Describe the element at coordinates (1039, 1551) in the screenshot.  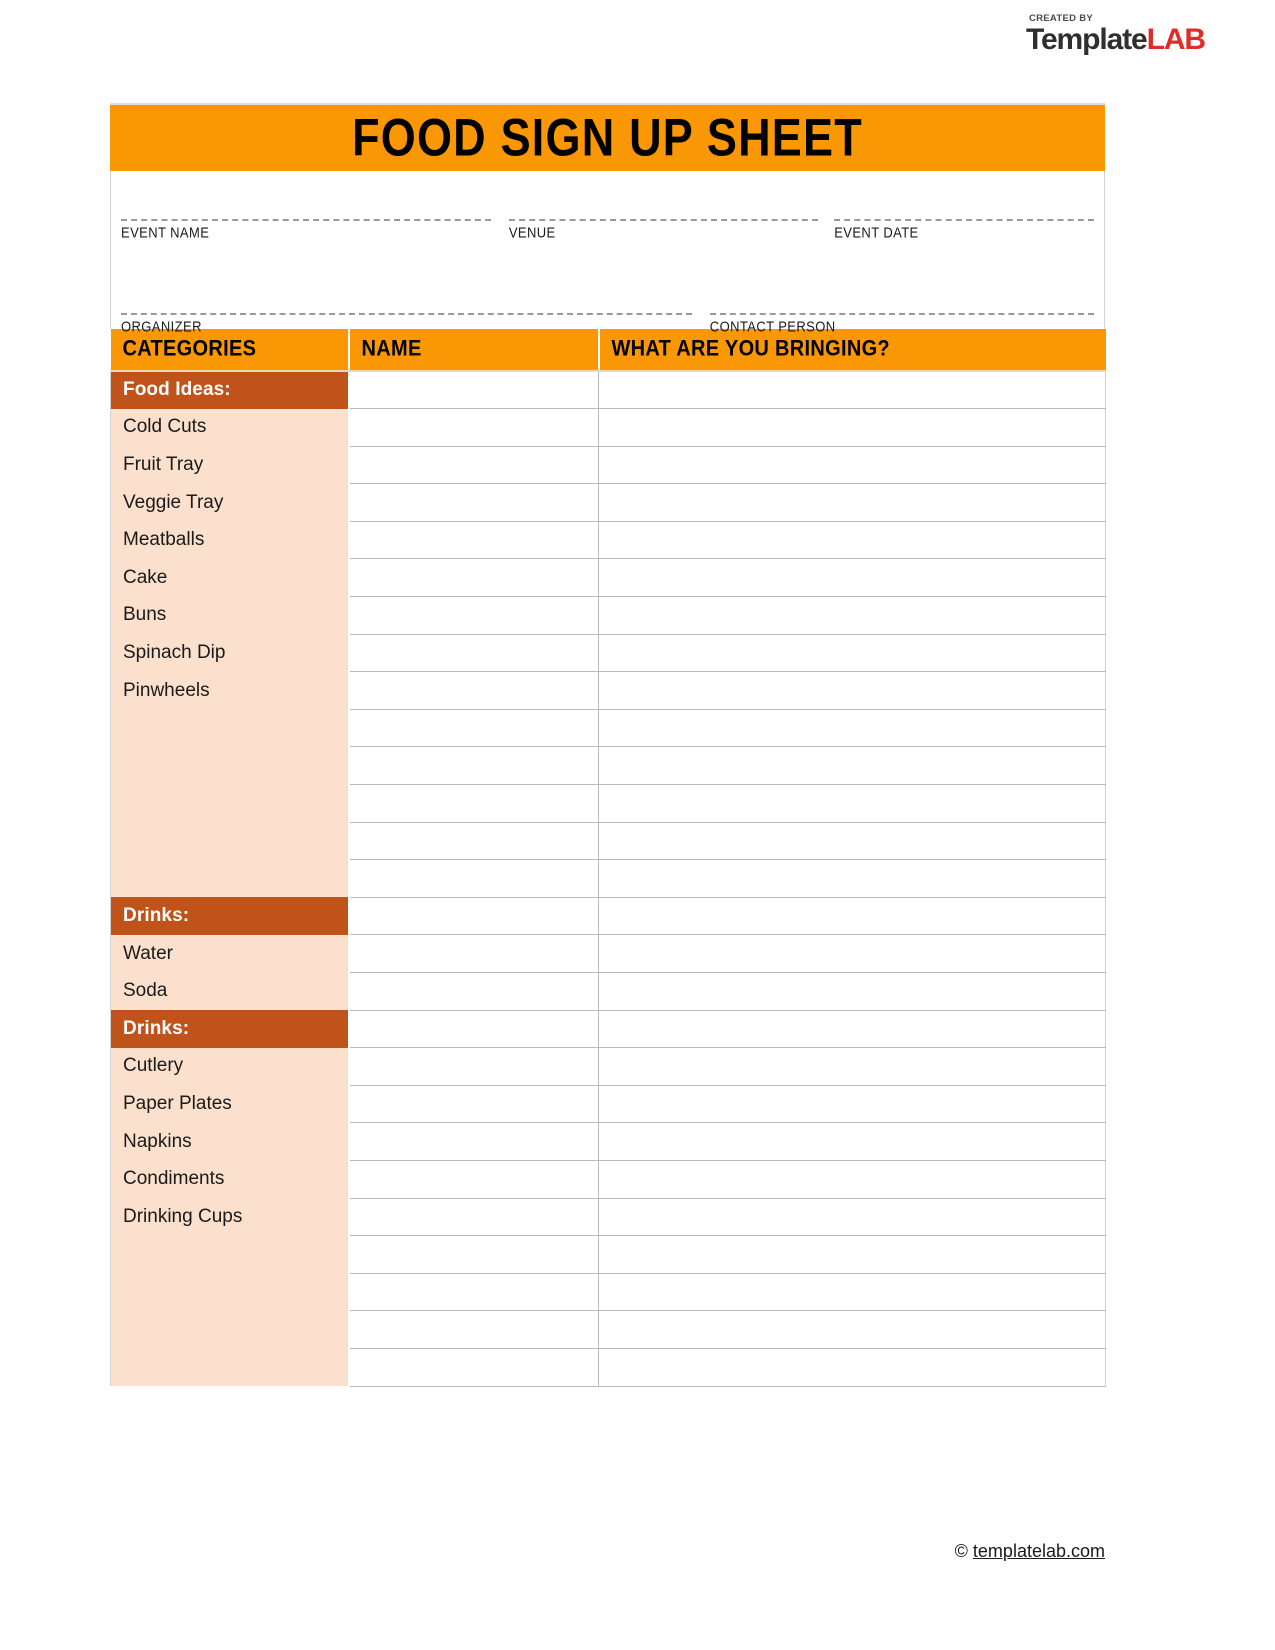
I see `templatelab-site-link: templatelab.com` at that location.